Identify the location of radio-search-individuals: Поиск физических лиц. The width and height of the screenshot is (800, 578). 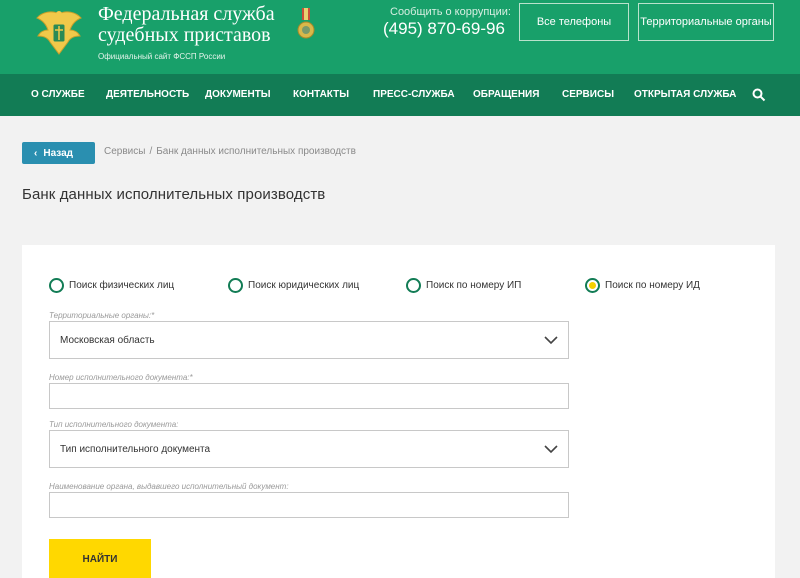
(111, 285).